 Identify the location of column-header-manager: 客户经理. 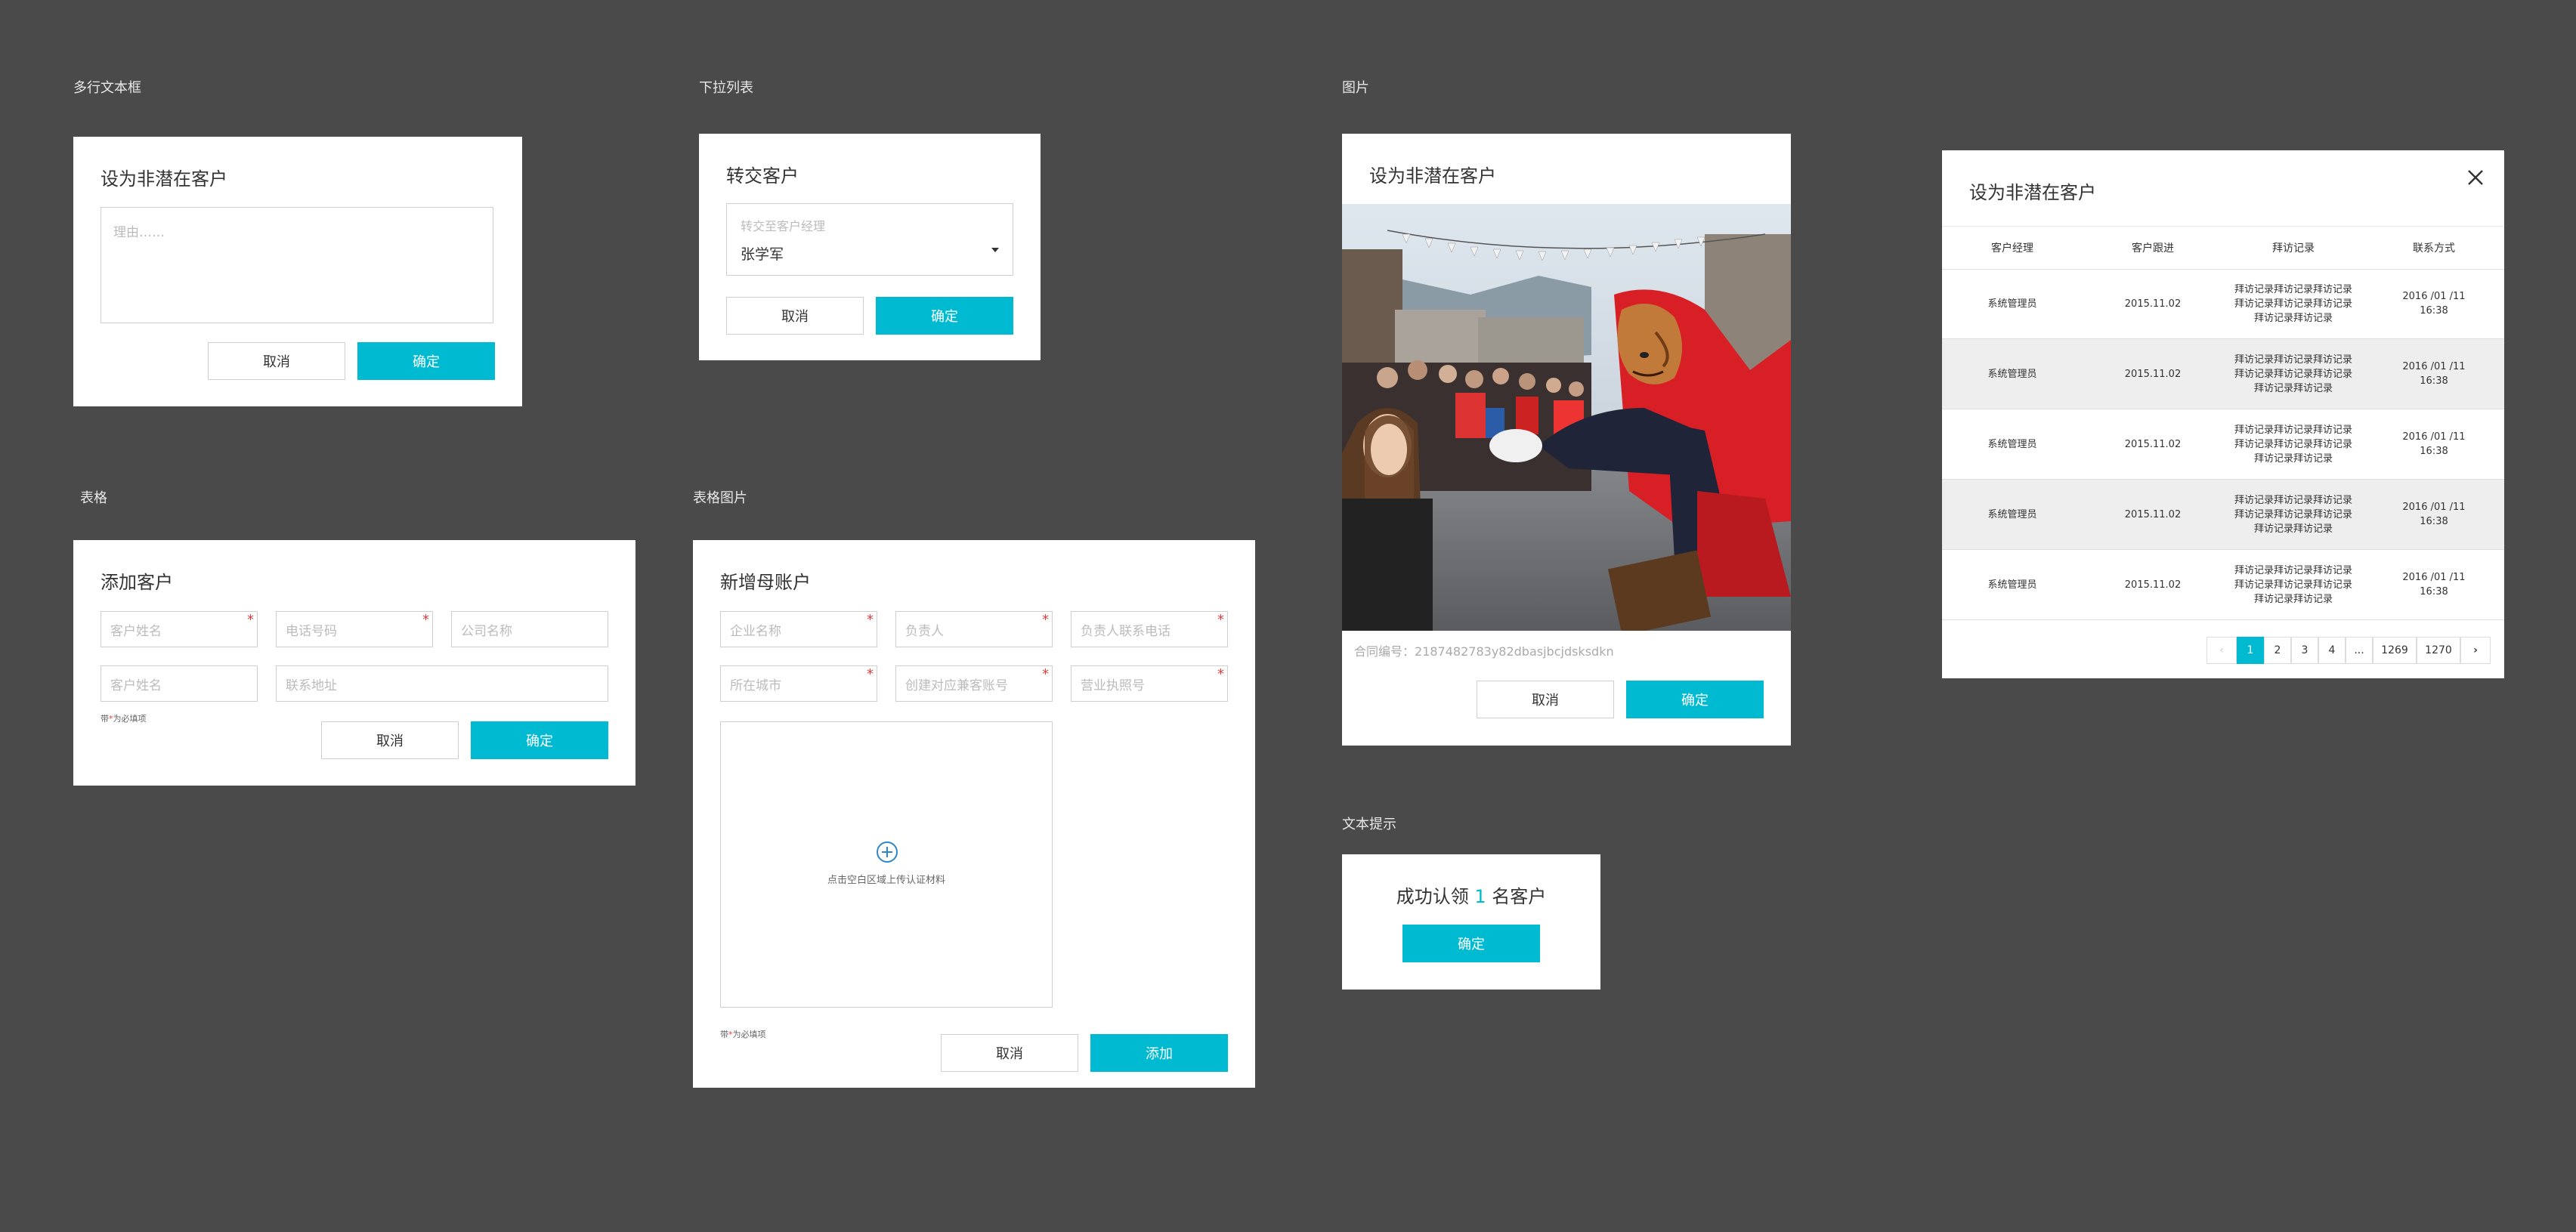
(2012, 249).